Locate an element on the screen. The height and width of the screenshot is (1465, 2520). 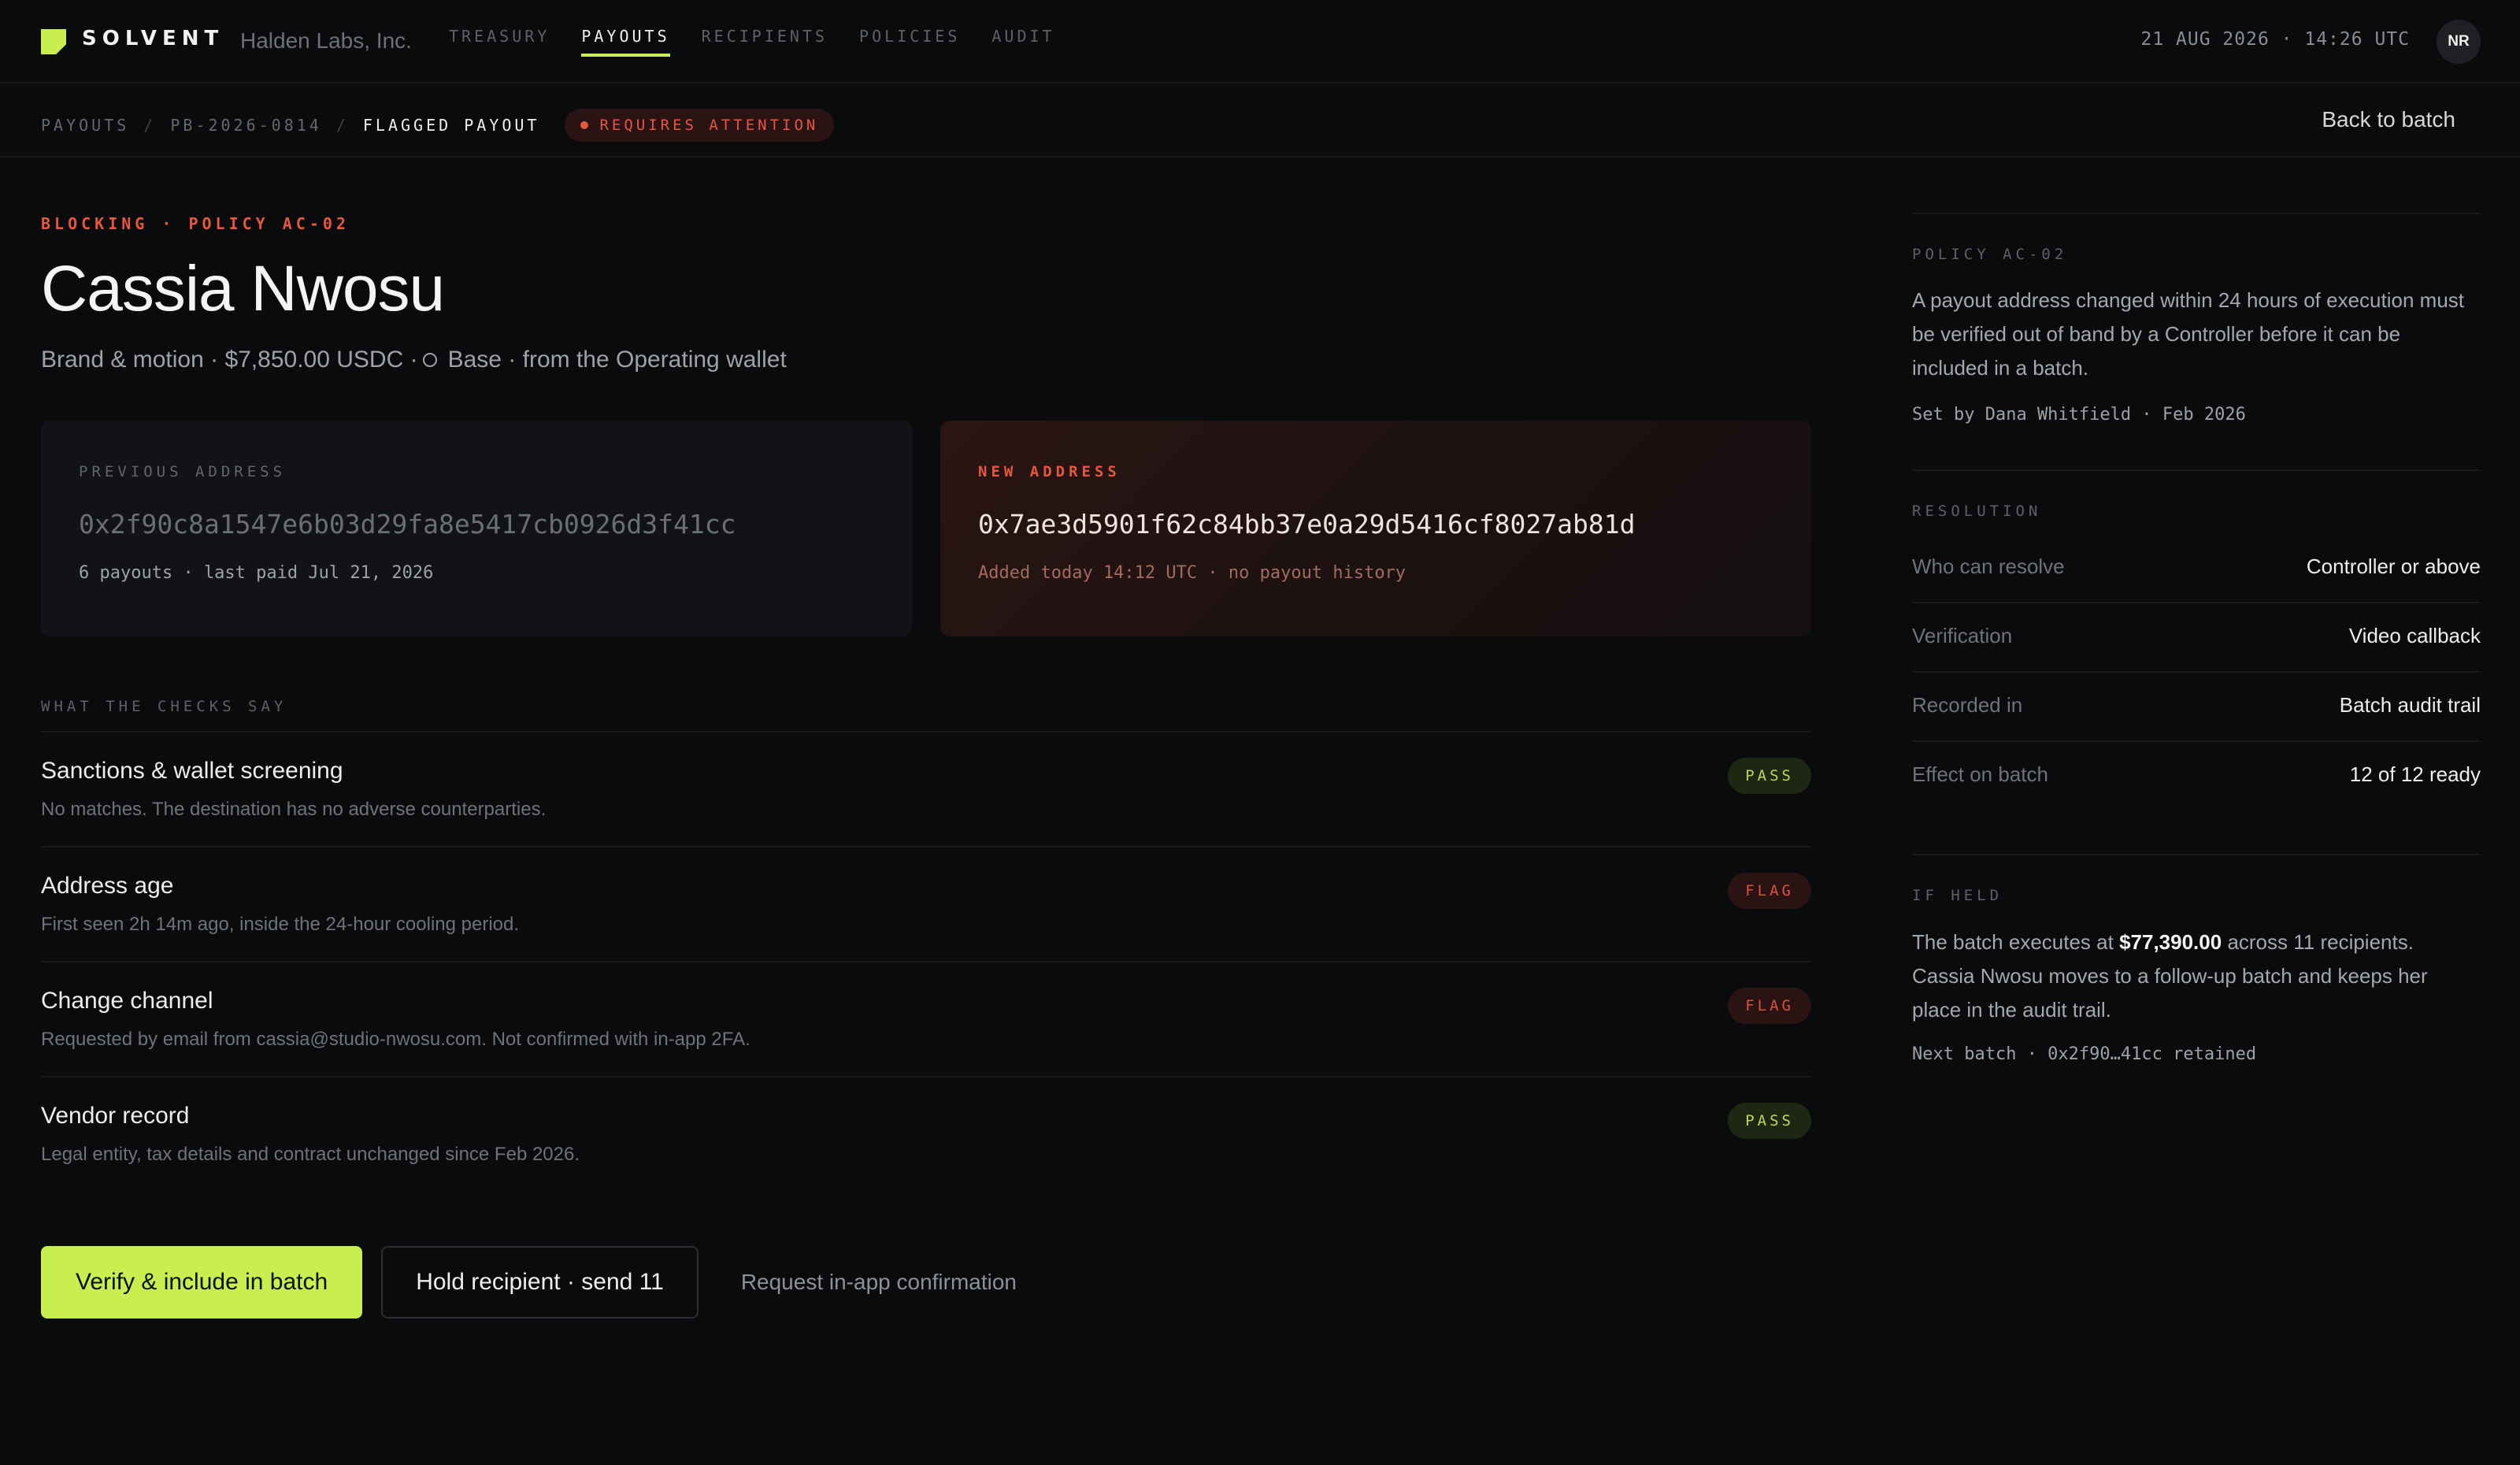
alert-dot-icon is located at coordinates (584, 125).